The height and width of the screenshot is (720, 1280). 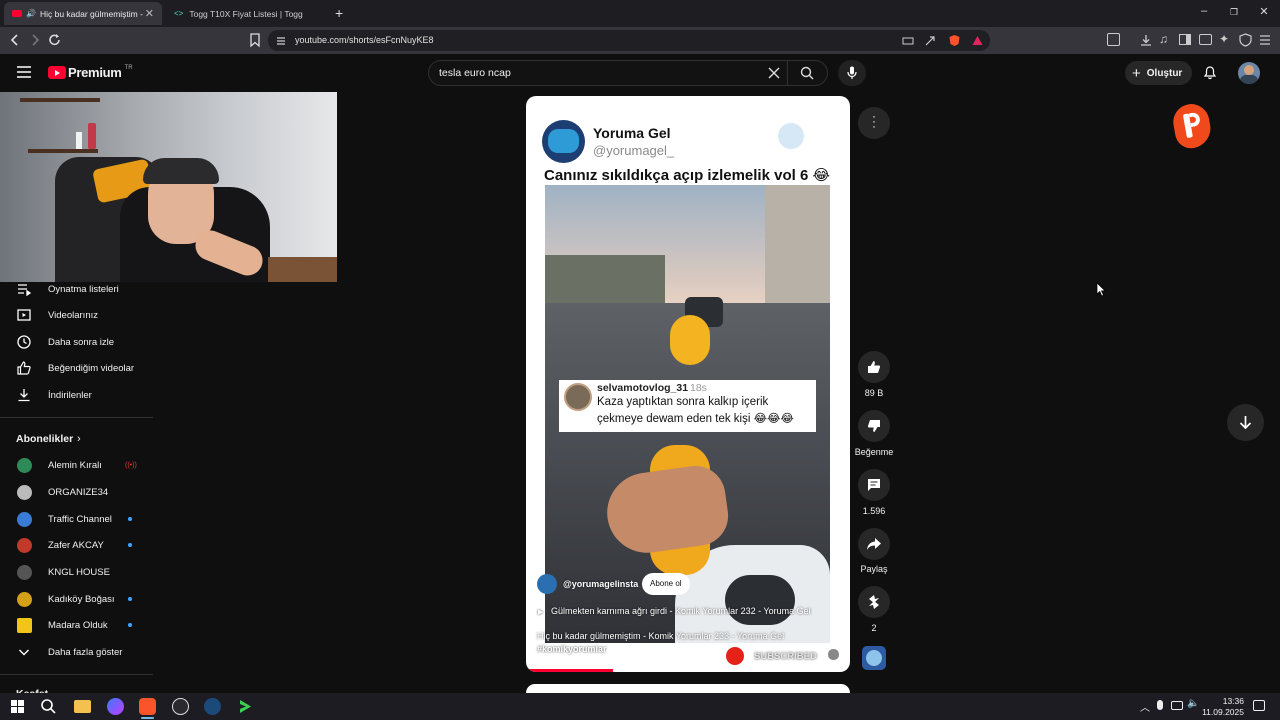 What do you see at coordinates (76, 315) in the screenshot?
I see `sidebar-item-your-videos: Videolarınız` at bounding box center [76, 315].